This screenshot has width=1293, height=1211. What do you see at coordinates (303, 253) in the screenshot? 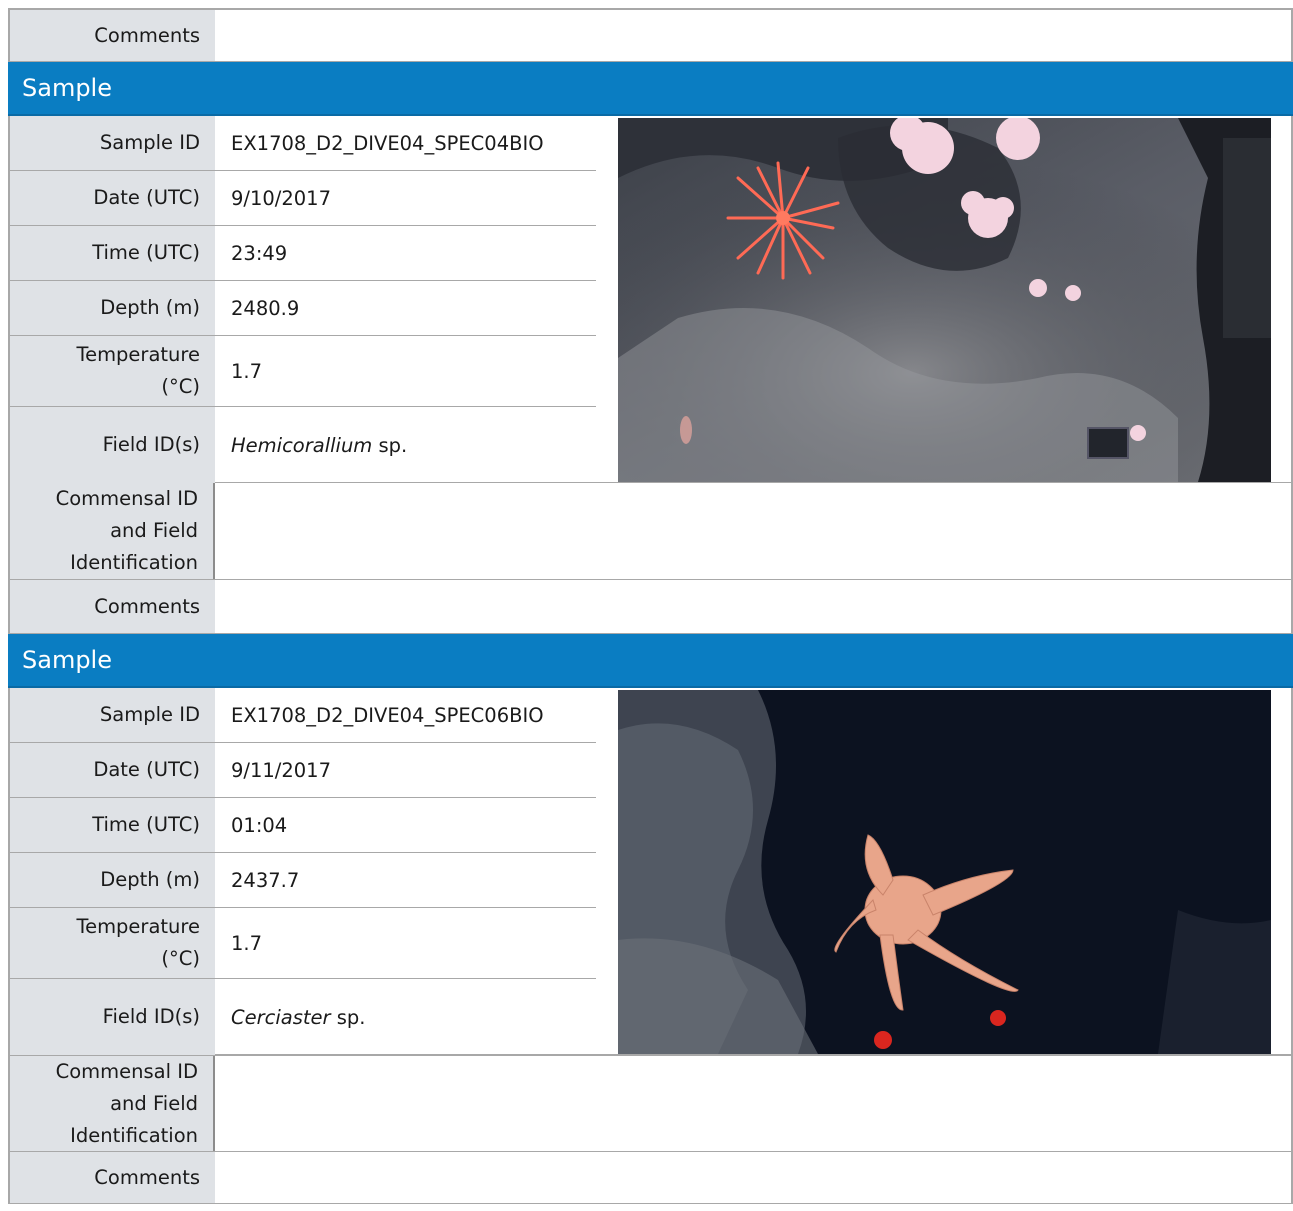
I see `time-row: Time (UTC) 23:49` at bounding box center [303, 253].